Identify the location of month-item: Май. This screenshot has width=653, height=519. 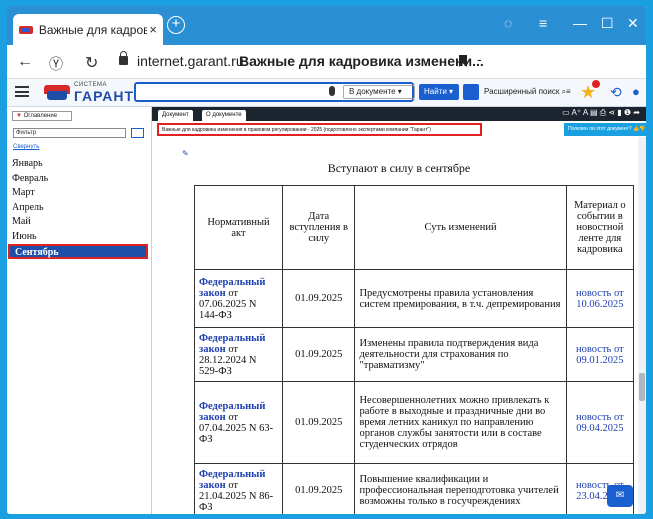
(79, 222).